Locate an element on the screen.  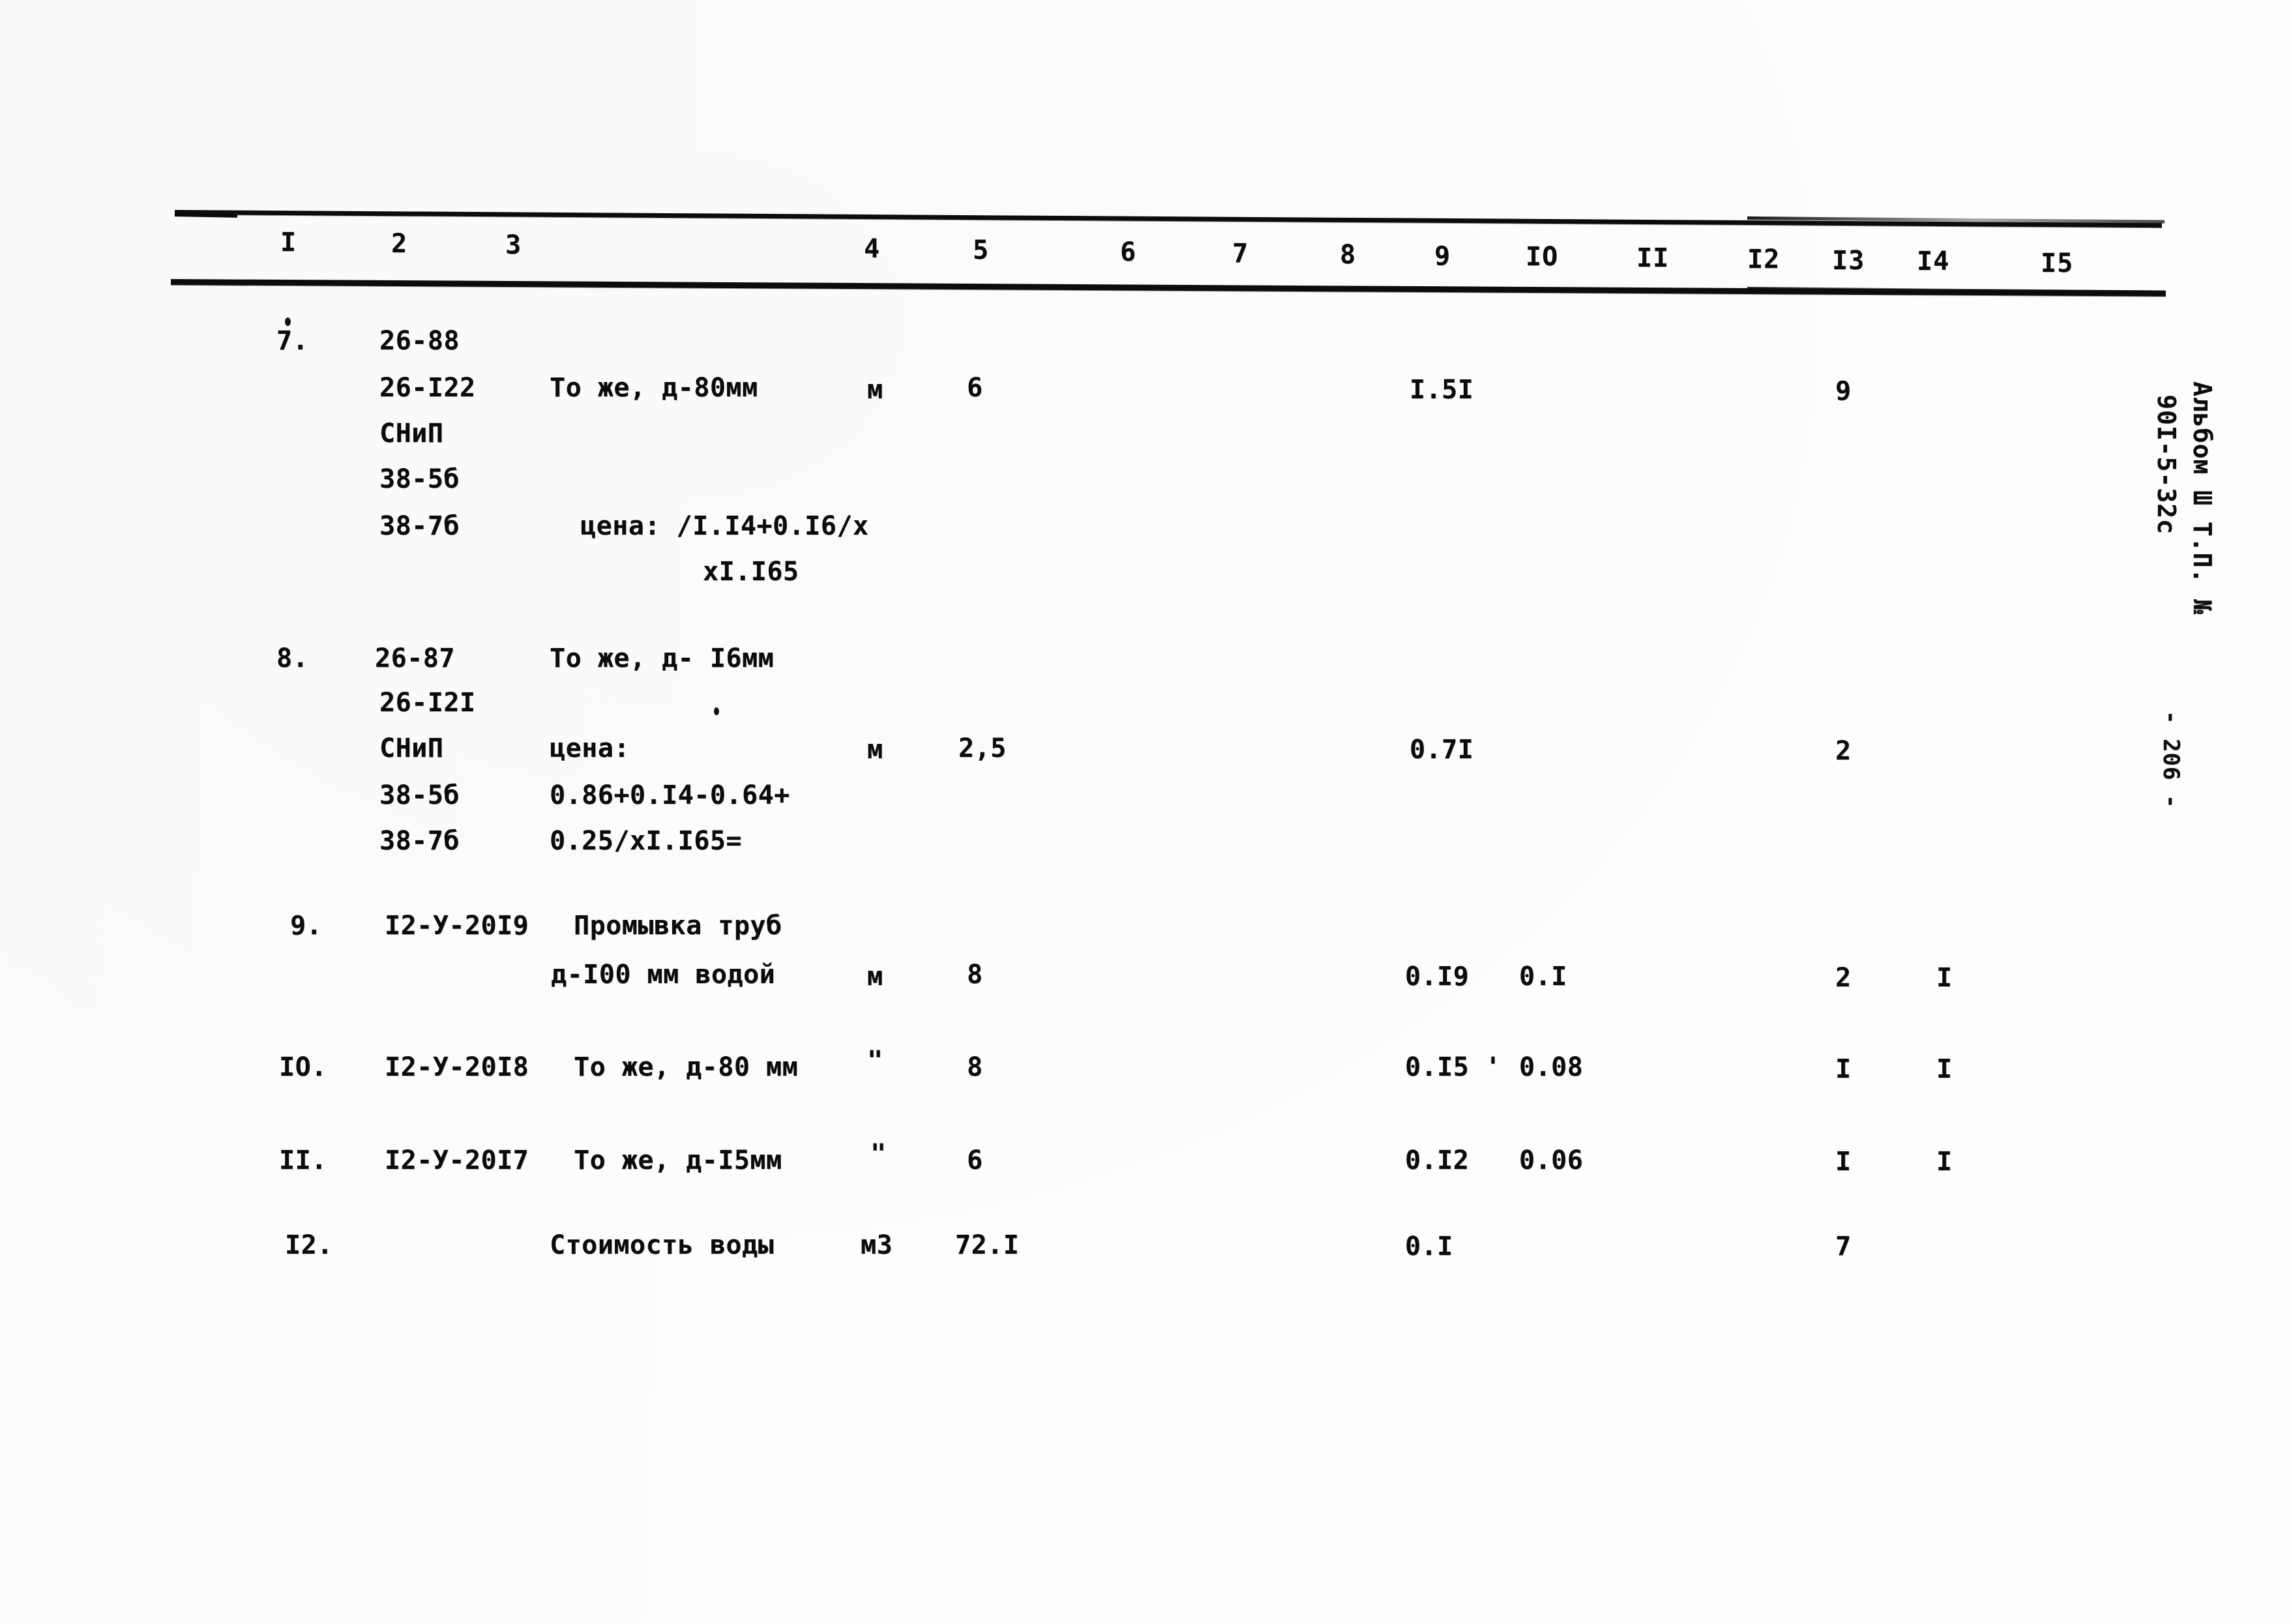
row-8-col9: 0.7I is located at coordinates (1442, 750).